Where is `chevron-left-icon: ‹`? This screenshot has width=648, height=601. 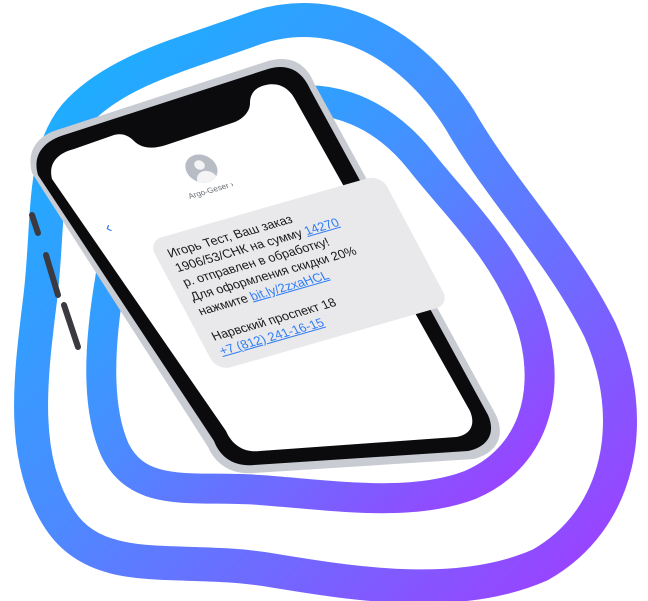 chevron-left-icon: ‹ is located at coordinates (111, 228).